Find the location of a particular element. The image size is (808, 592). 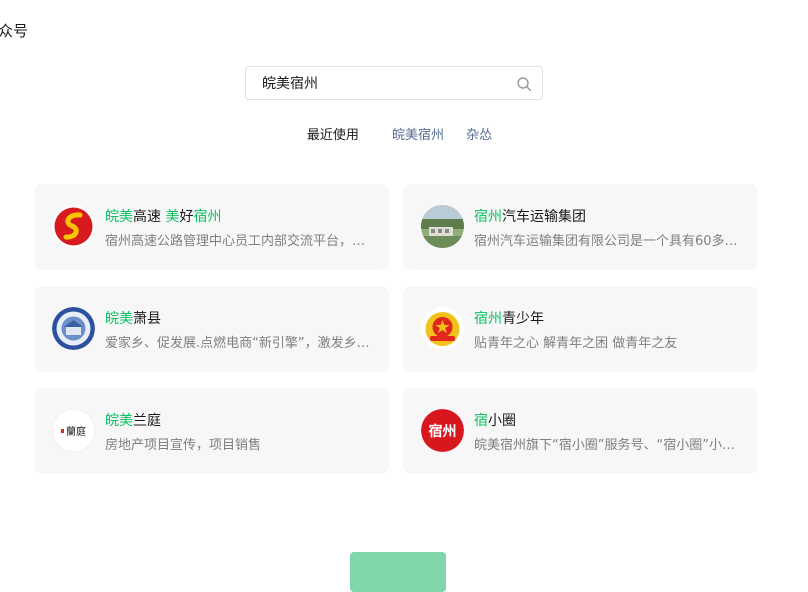

account-description: 房地产项目宣传，项目销售 is located at coordinates (183, 445).